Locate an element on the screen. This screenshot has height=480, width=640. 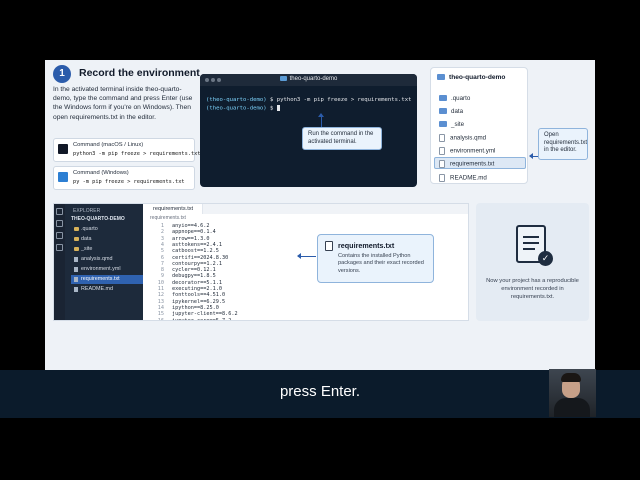
line-number: 7 is located at coordinates (162, 263).